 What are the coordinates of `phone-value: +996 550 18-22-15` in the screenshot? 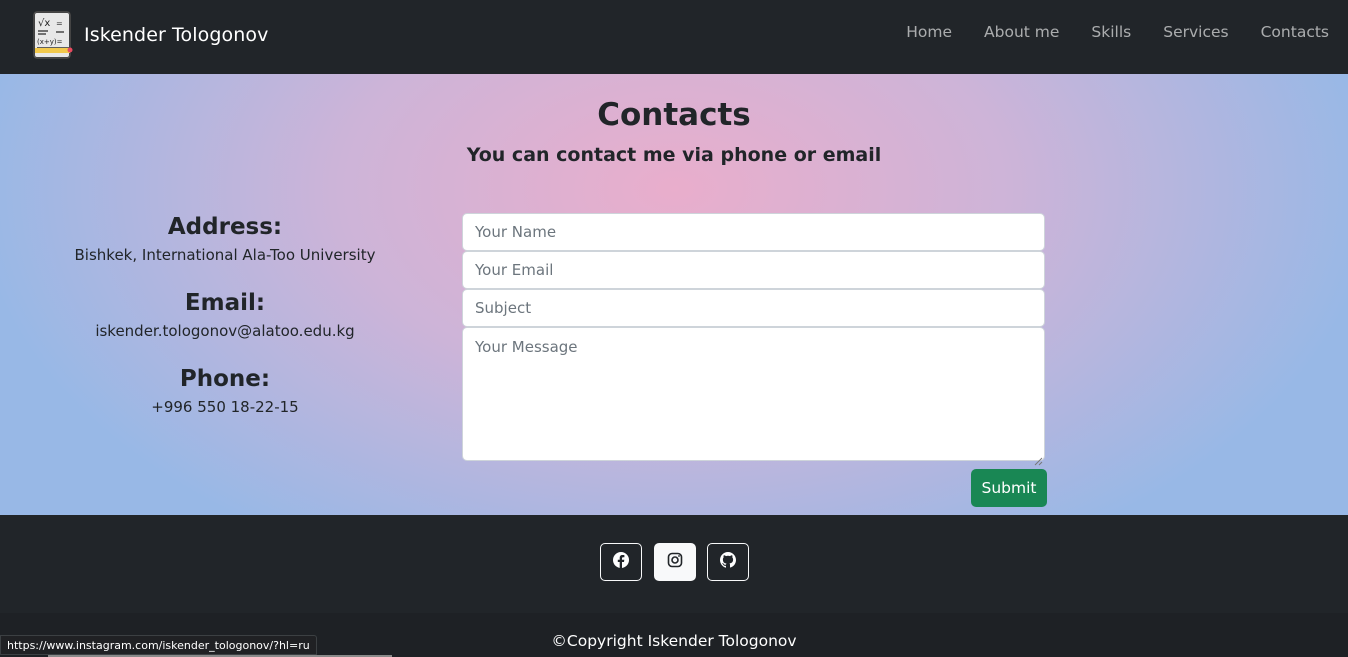 It's located at (225, 407).